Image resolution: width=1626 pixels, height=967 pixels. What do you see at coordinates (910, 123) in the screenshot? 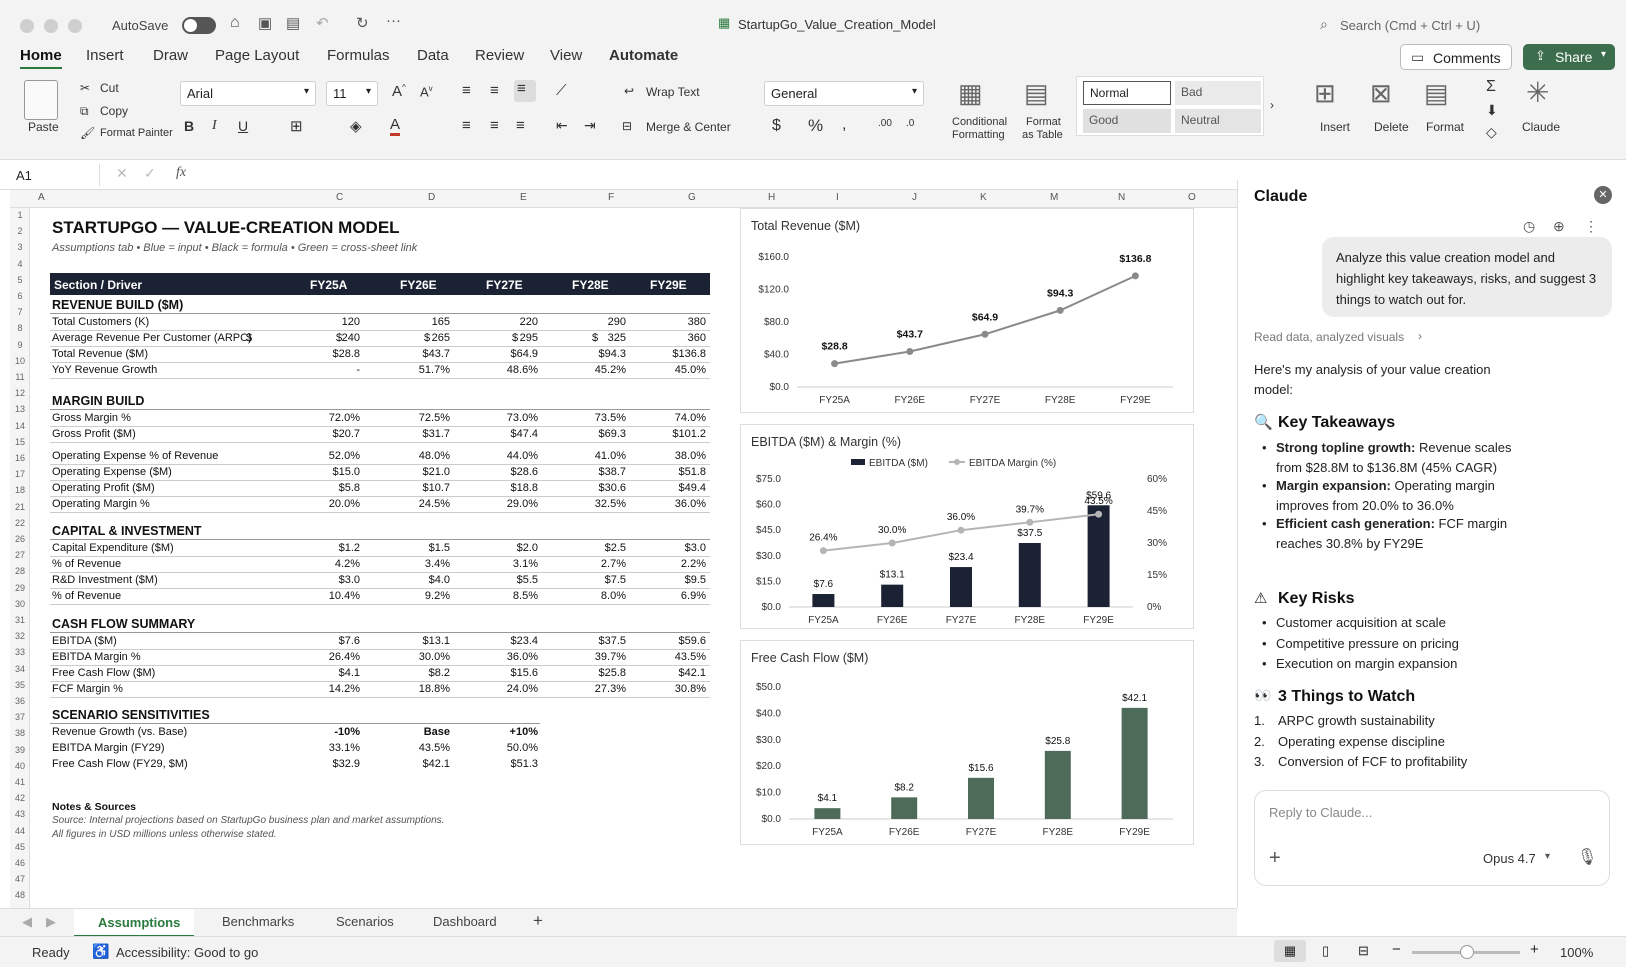
I see `decrease-decimal-icon: .0` at bounding box center [910, 123].